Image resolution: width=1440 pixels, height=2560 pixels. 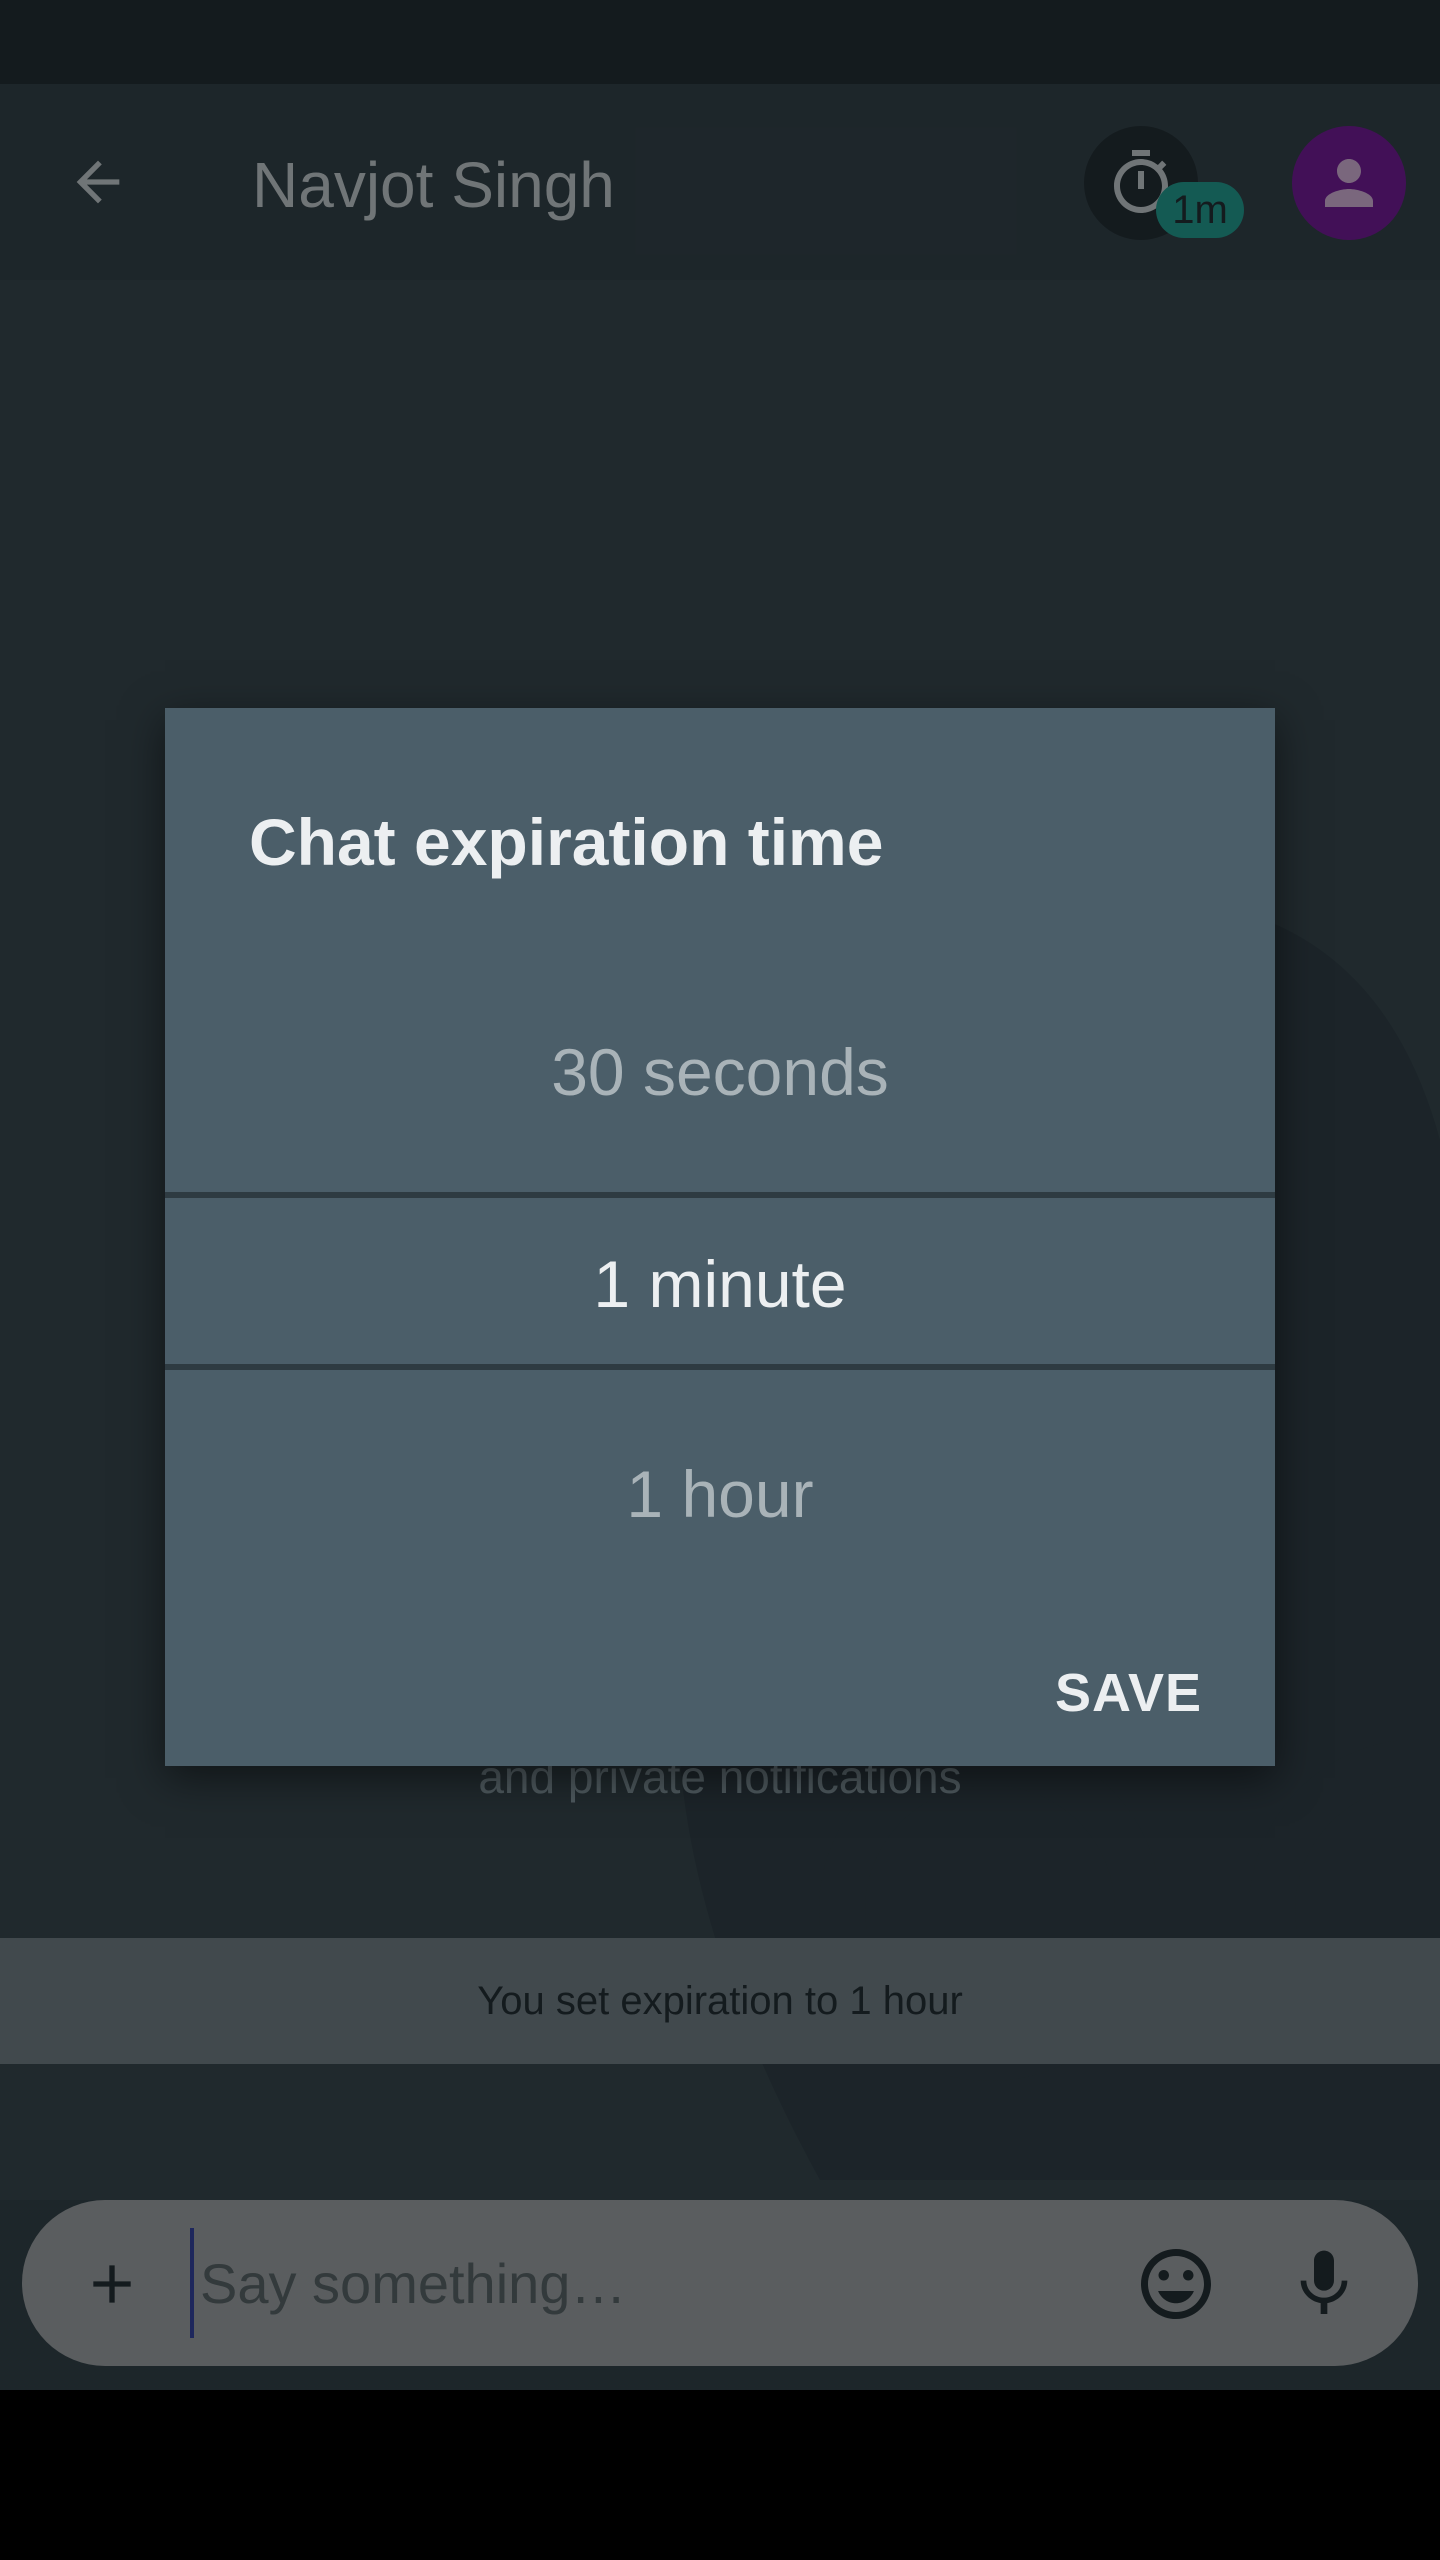 I want to click on navigation-bar, so click(x=720, y=2475).